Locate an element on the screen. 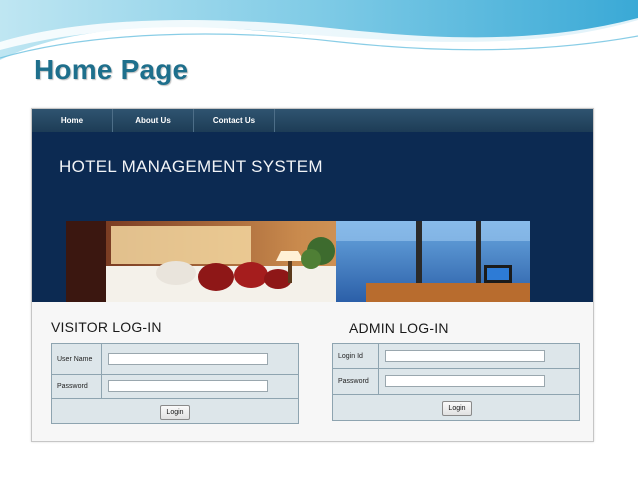 Image resolution: width=638 pixels, height=479 pixels. top-nav: Home About Us Contact Us is located at coordinates (312, 120).